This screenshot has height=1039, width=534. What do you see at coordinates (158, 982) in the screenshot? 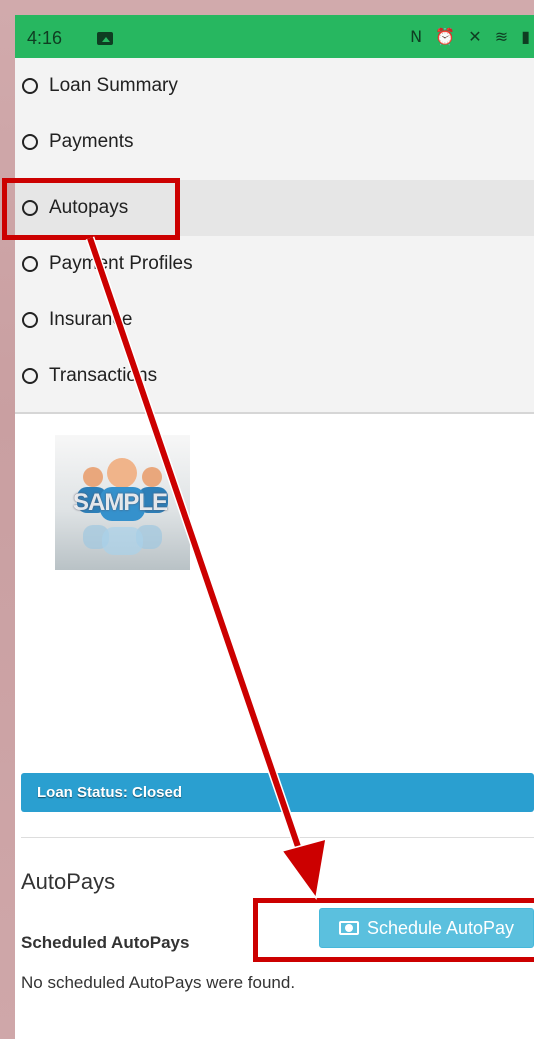
I see `no-autopays-message: No scheduled AutoPays were found.` at bounding box center [158, 982].